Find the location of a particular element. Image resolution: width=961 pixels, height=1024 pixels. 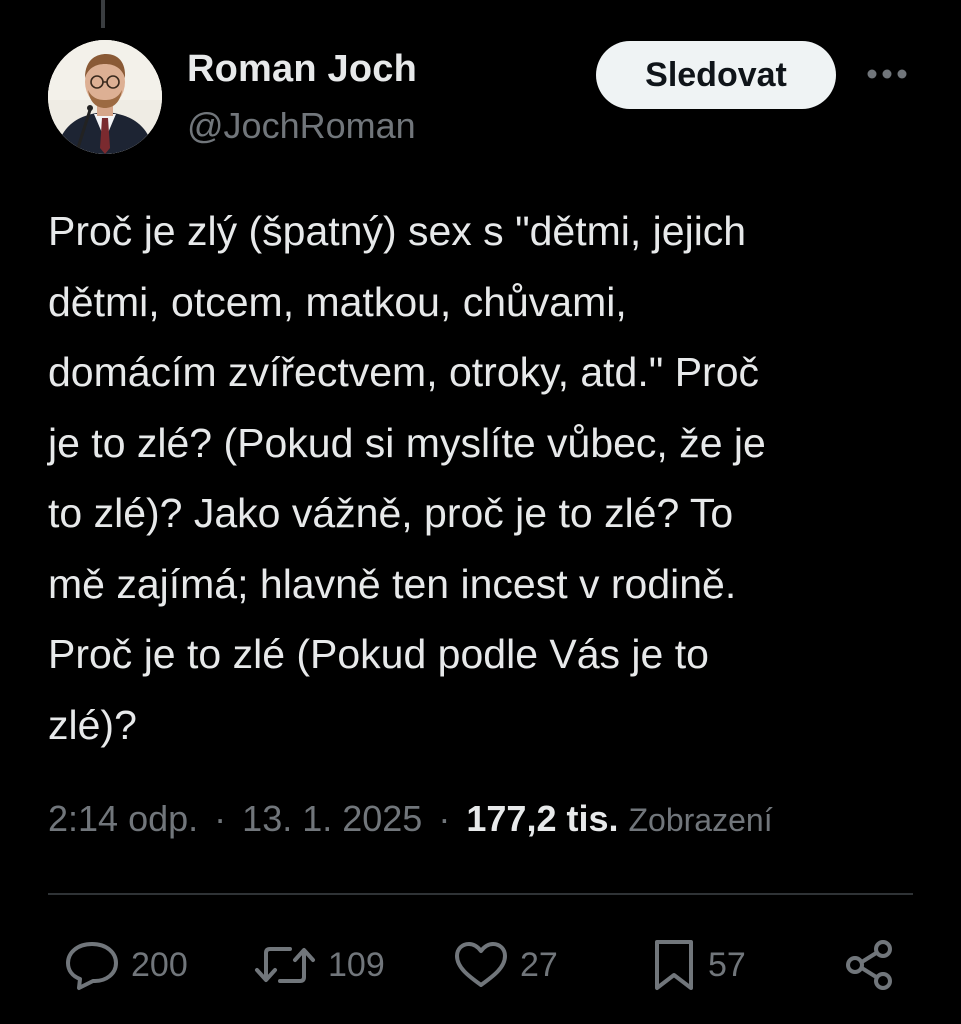

bookmark-count: 57 is located at coordinates (727, 964).